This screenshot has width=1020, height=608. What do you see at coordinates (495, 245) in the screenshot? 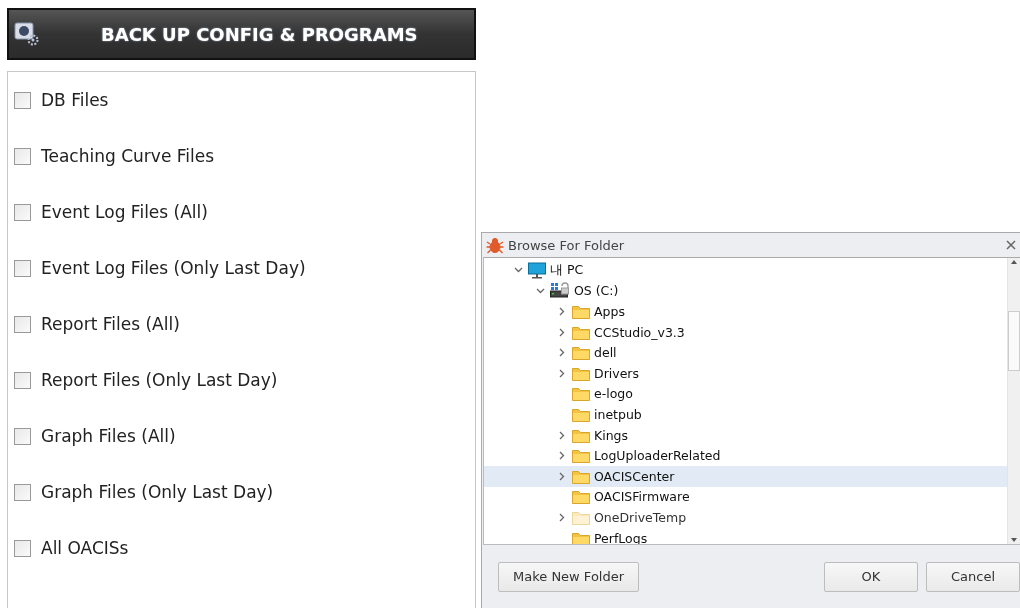
I see `bug-icon` at bounding box center [495, 245].